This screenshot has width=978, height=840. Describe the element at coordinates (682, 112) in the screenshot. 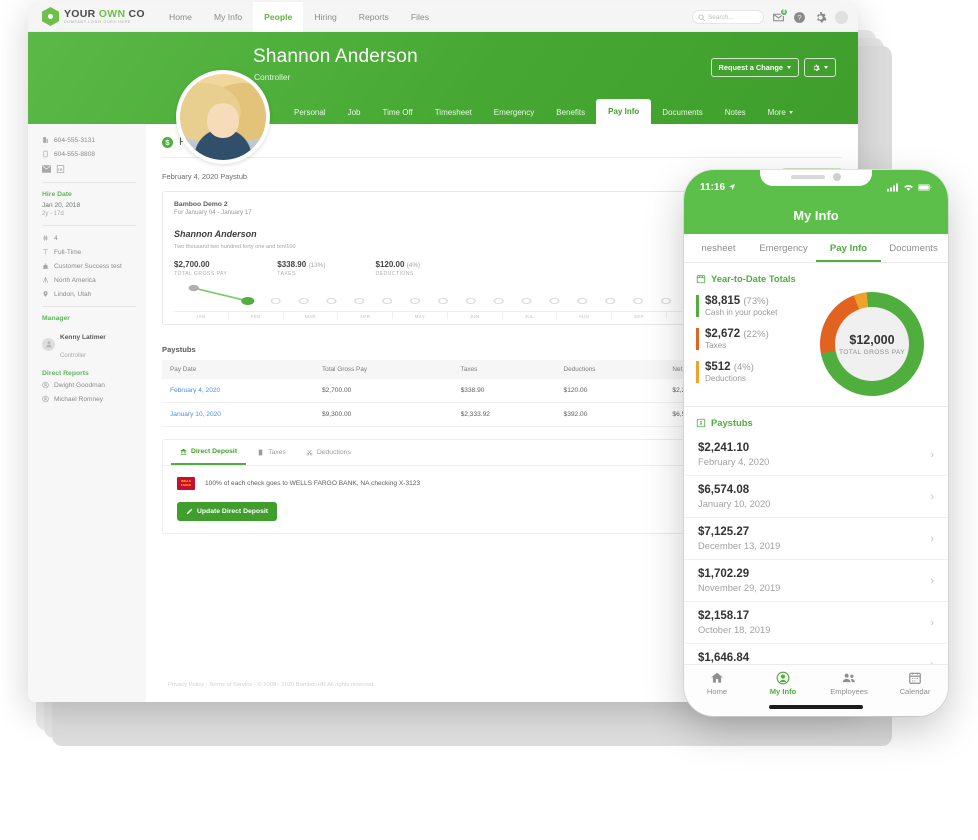

I see `tab-documents: Documents` at that location.